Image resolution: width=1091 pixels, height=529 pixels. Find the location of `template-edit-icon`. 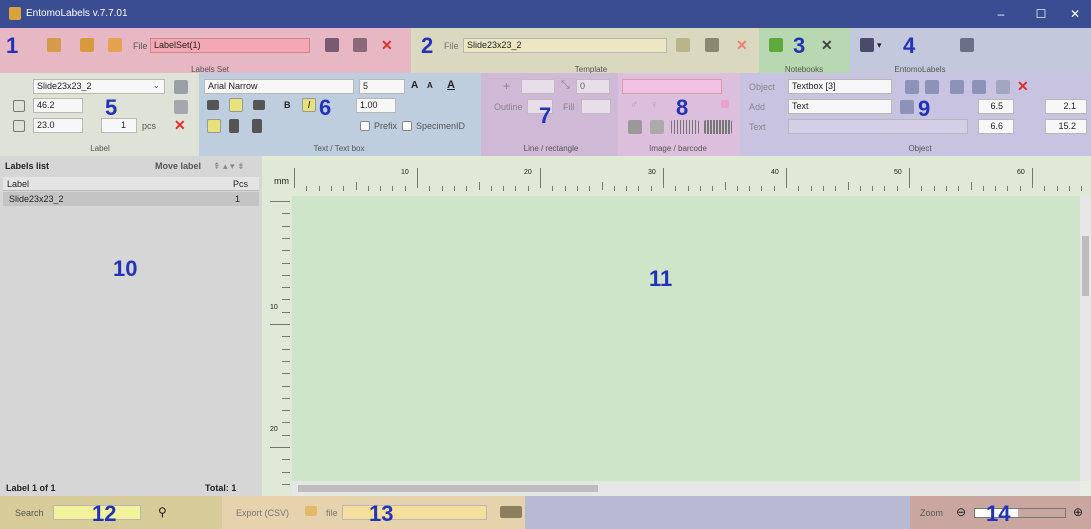

template-edit-icon is located at coordinates (683, 45).